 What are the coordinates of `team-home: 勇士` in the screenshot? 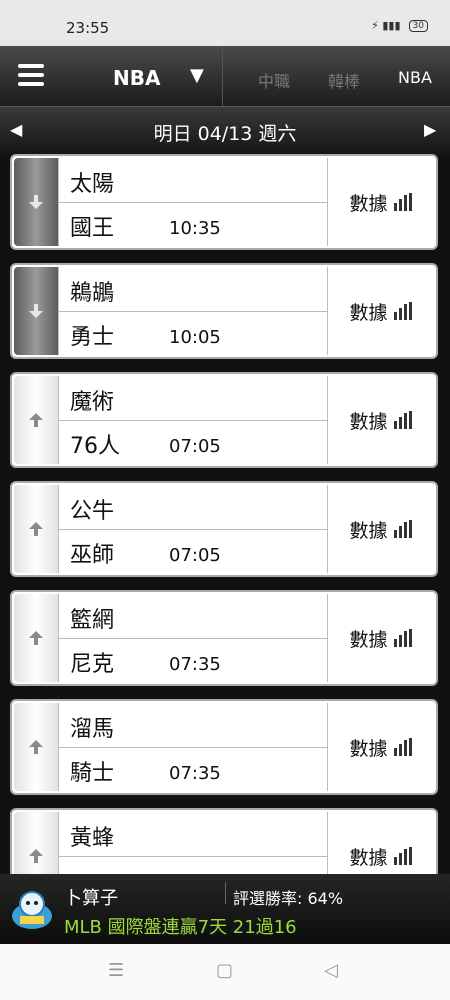 It's located at (92, 337).